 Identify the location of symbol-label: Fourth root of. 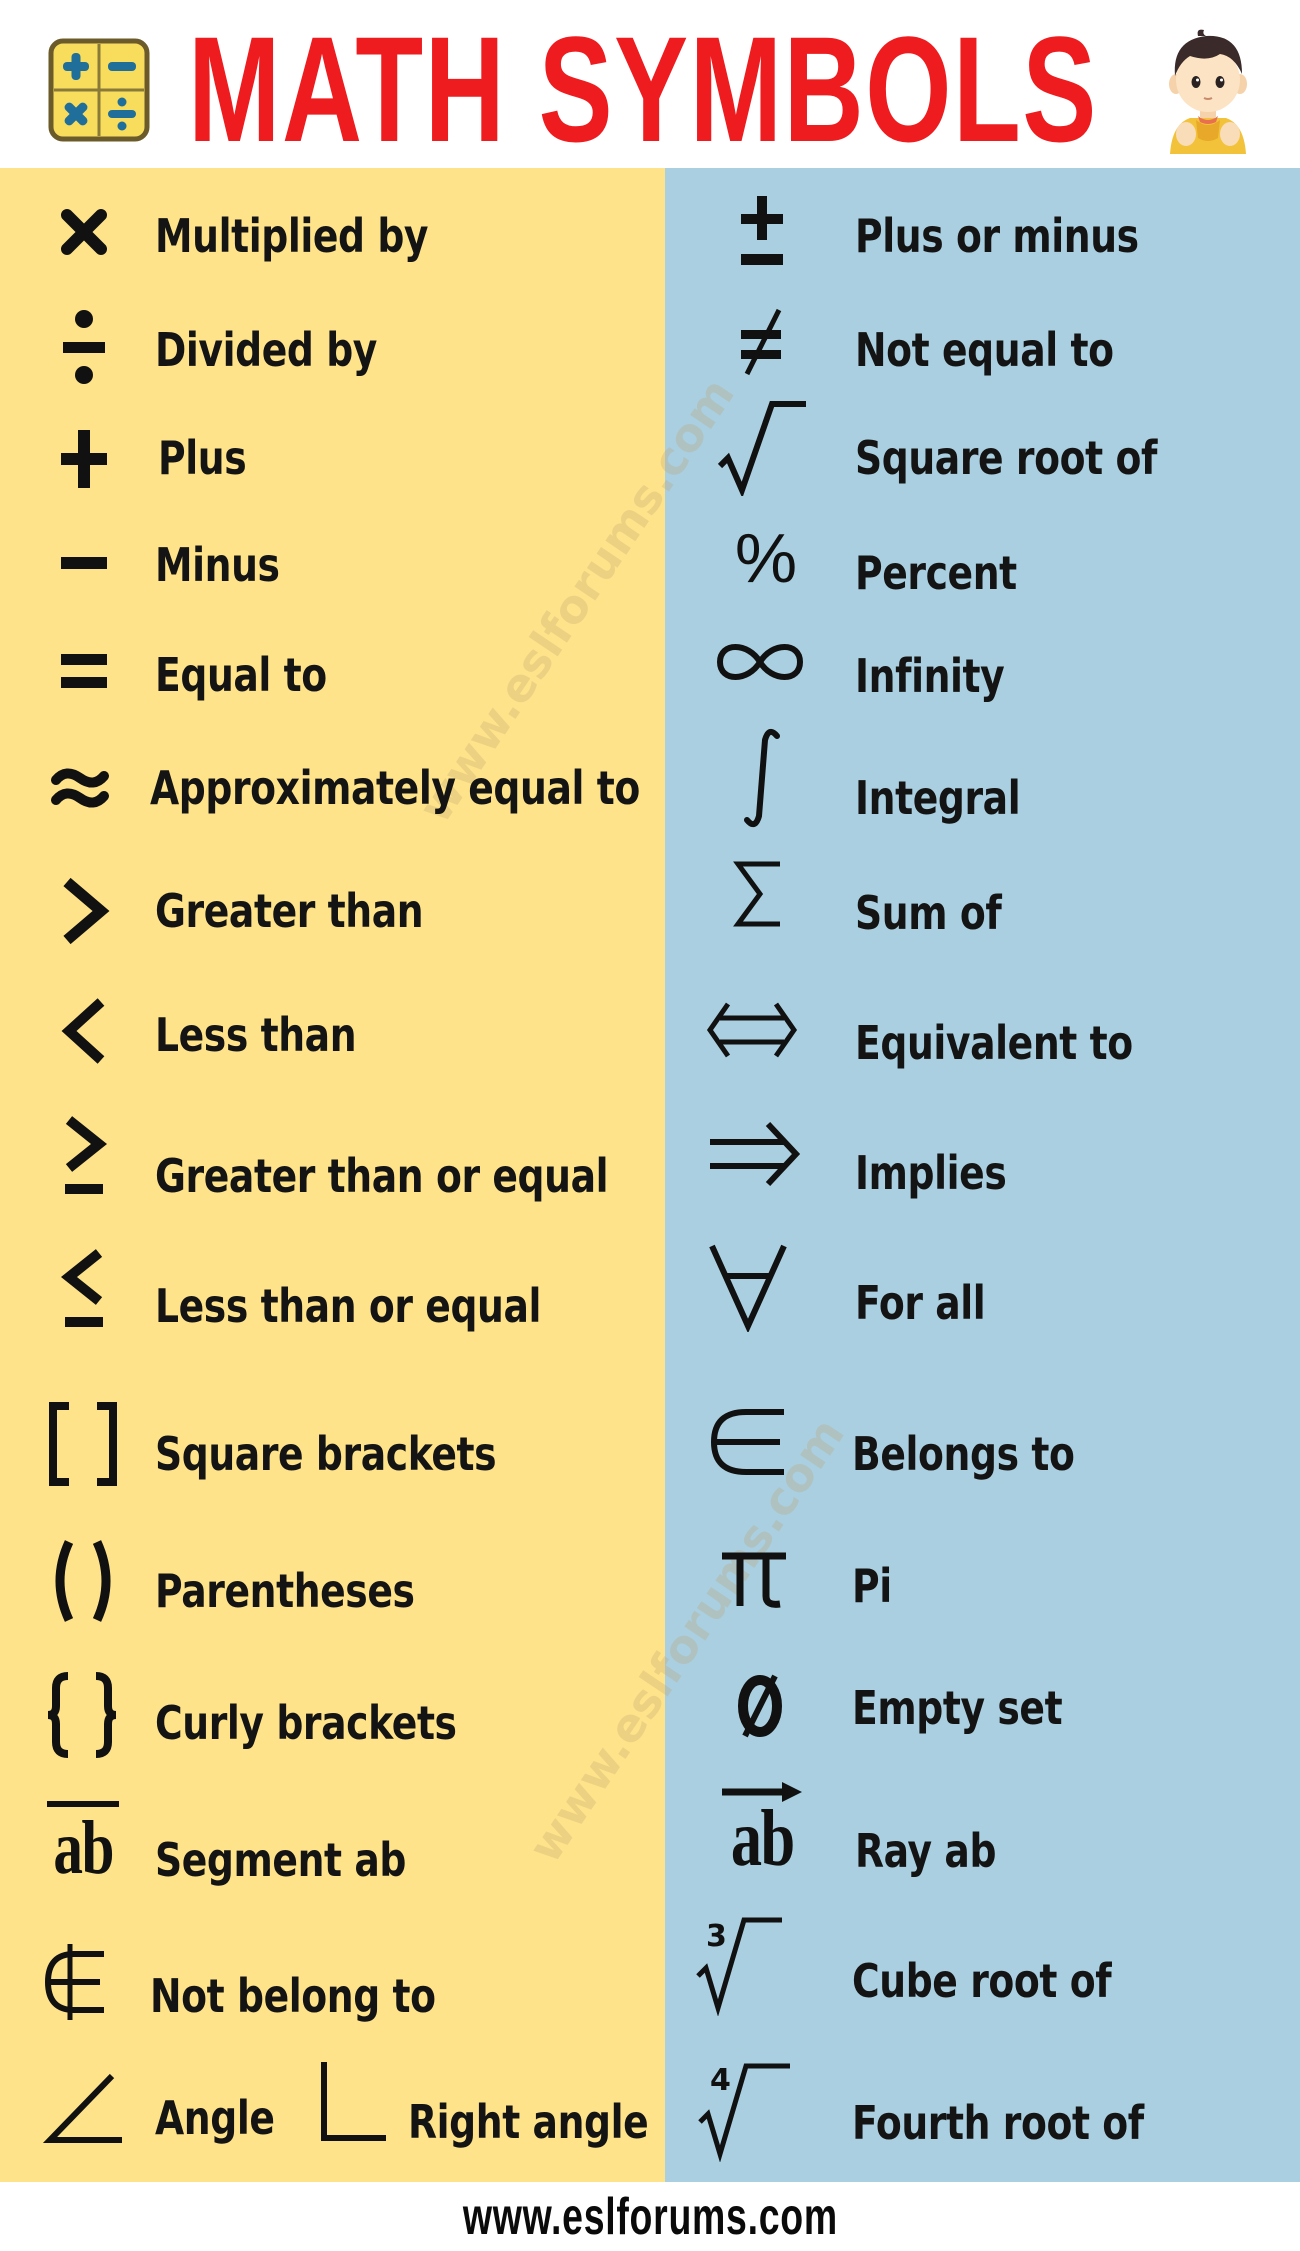
(998, 2123).